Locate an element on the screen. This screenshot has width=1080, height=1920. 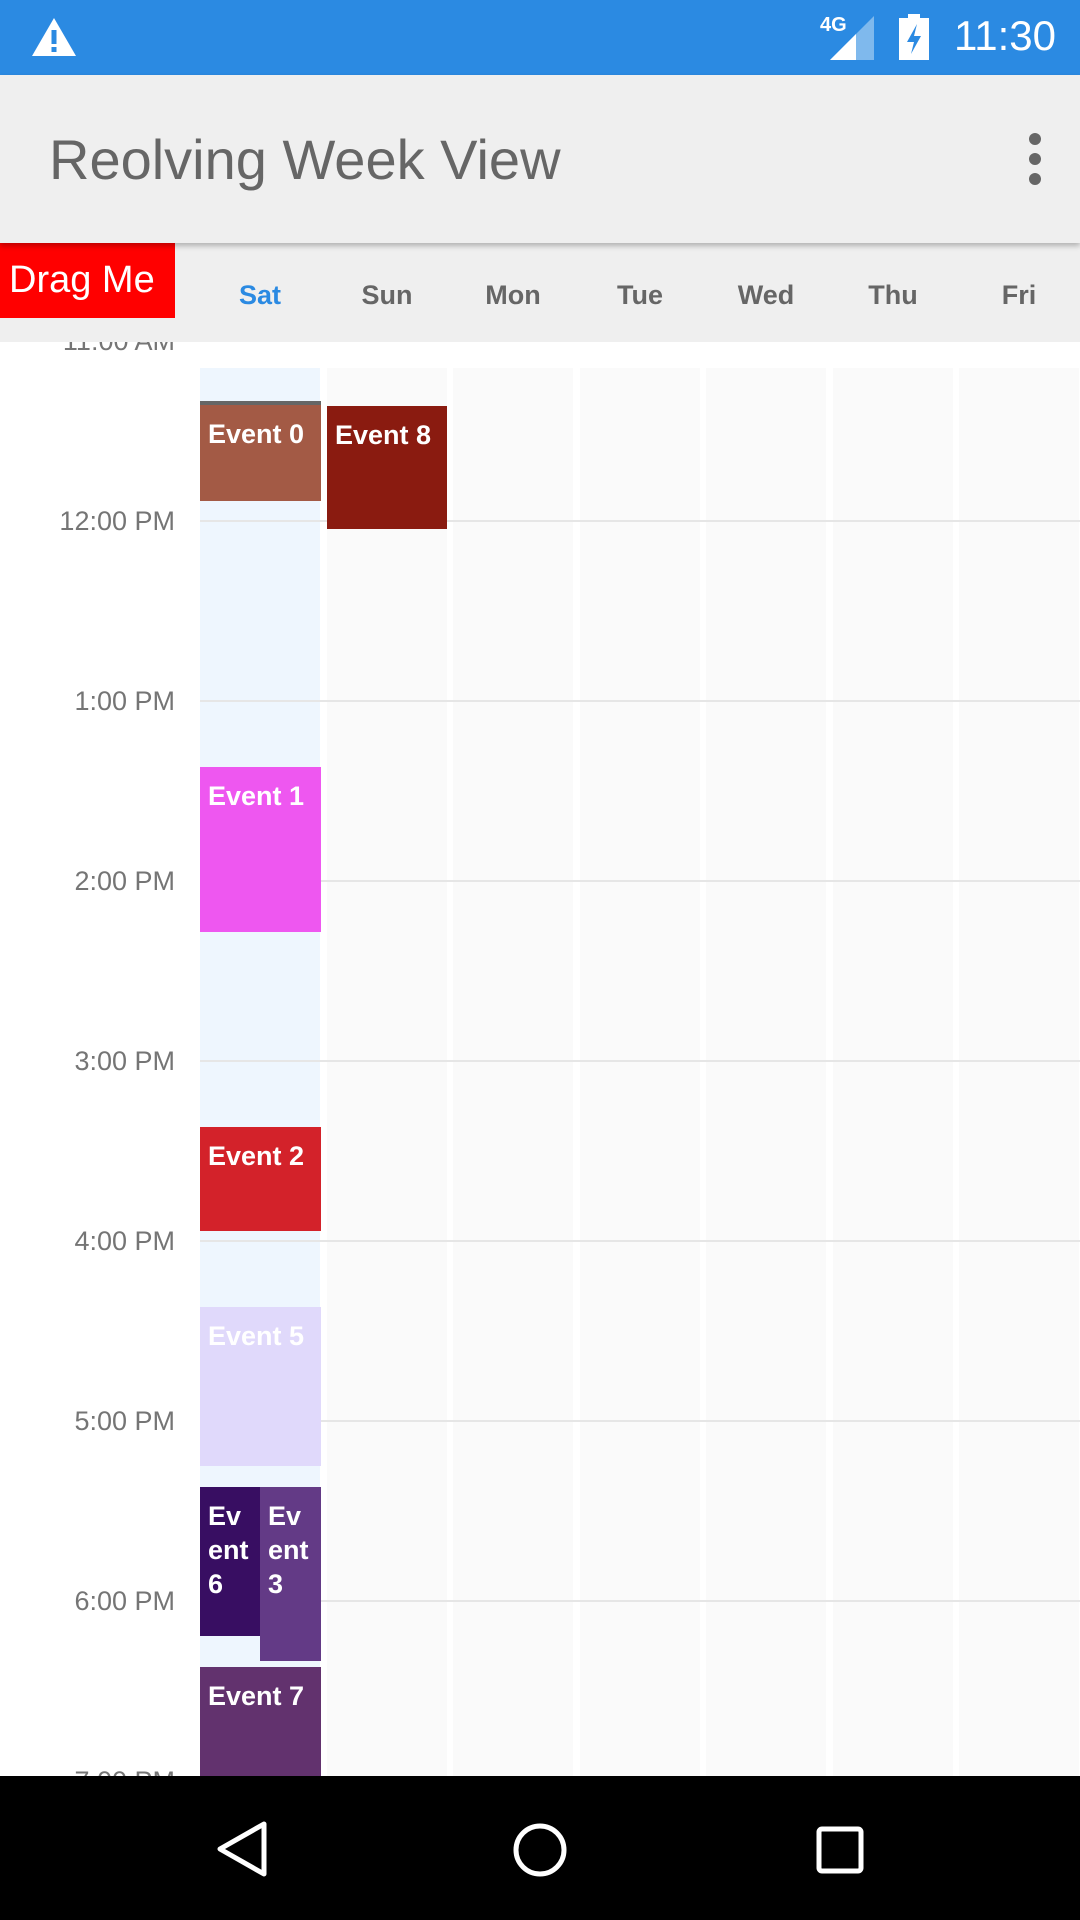
time-label: 1:00 PM is located at coordinates (124, 701).